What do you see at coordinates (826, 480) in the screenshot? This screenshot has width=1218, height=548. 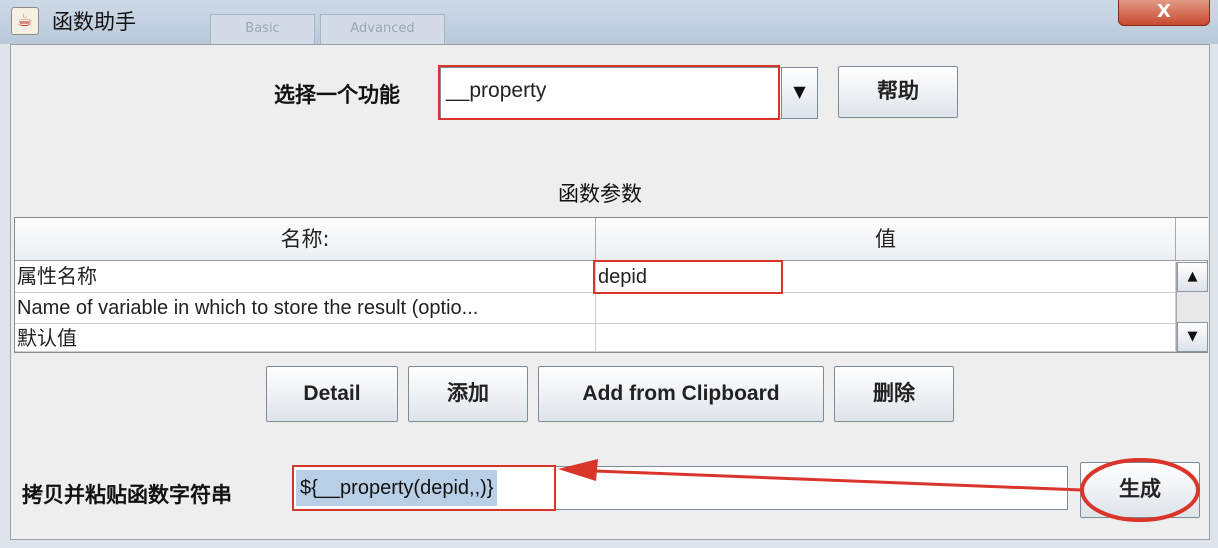 I see `annotation-arrow-line` at bounding box center [826, 480].